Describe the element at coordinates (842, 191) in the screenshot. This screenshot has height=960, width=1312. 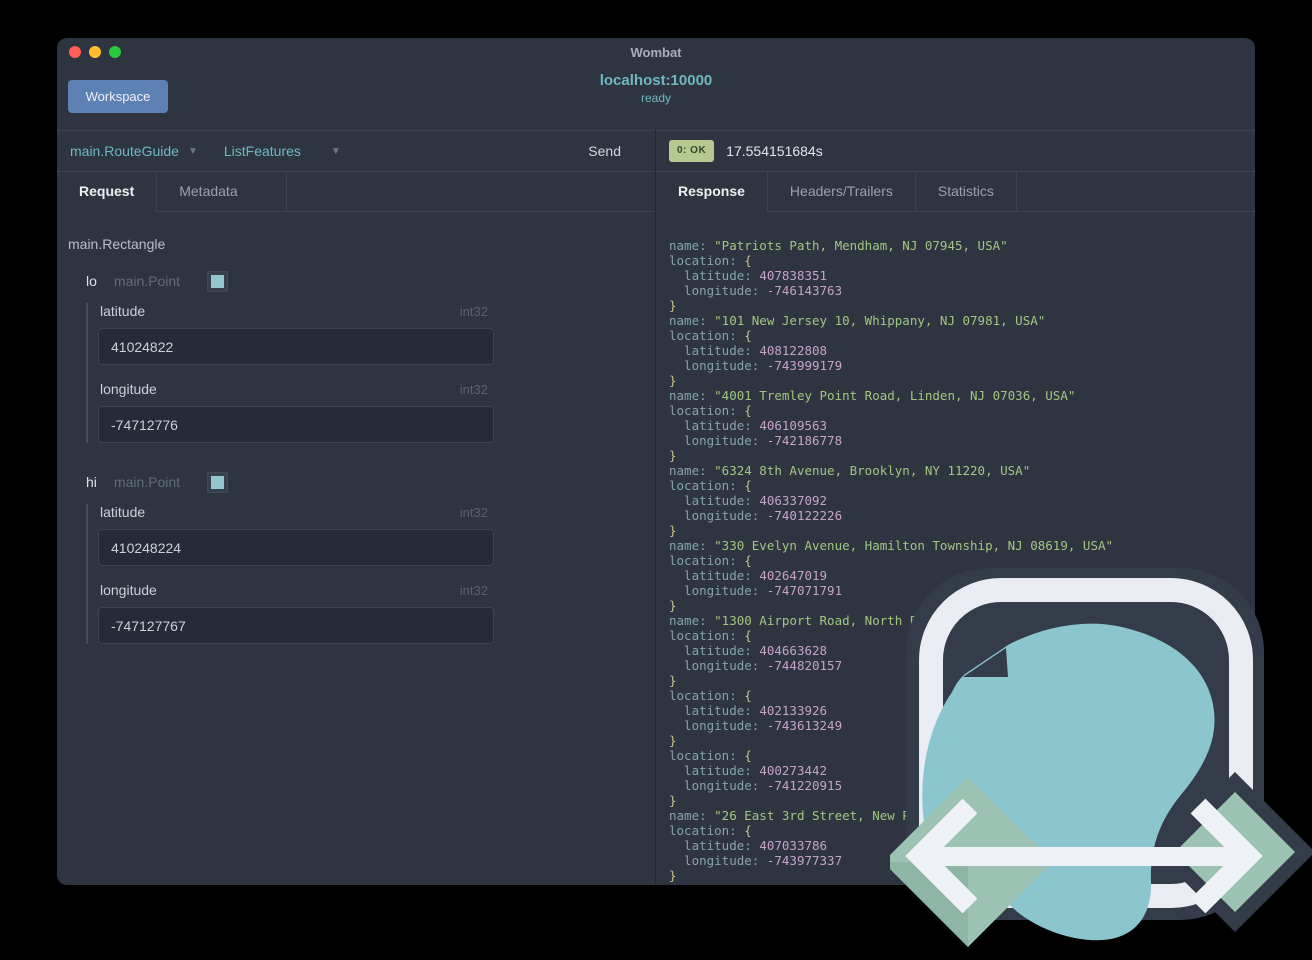
I see `tab-headers-trailers: Headers/Trailers` at that location.